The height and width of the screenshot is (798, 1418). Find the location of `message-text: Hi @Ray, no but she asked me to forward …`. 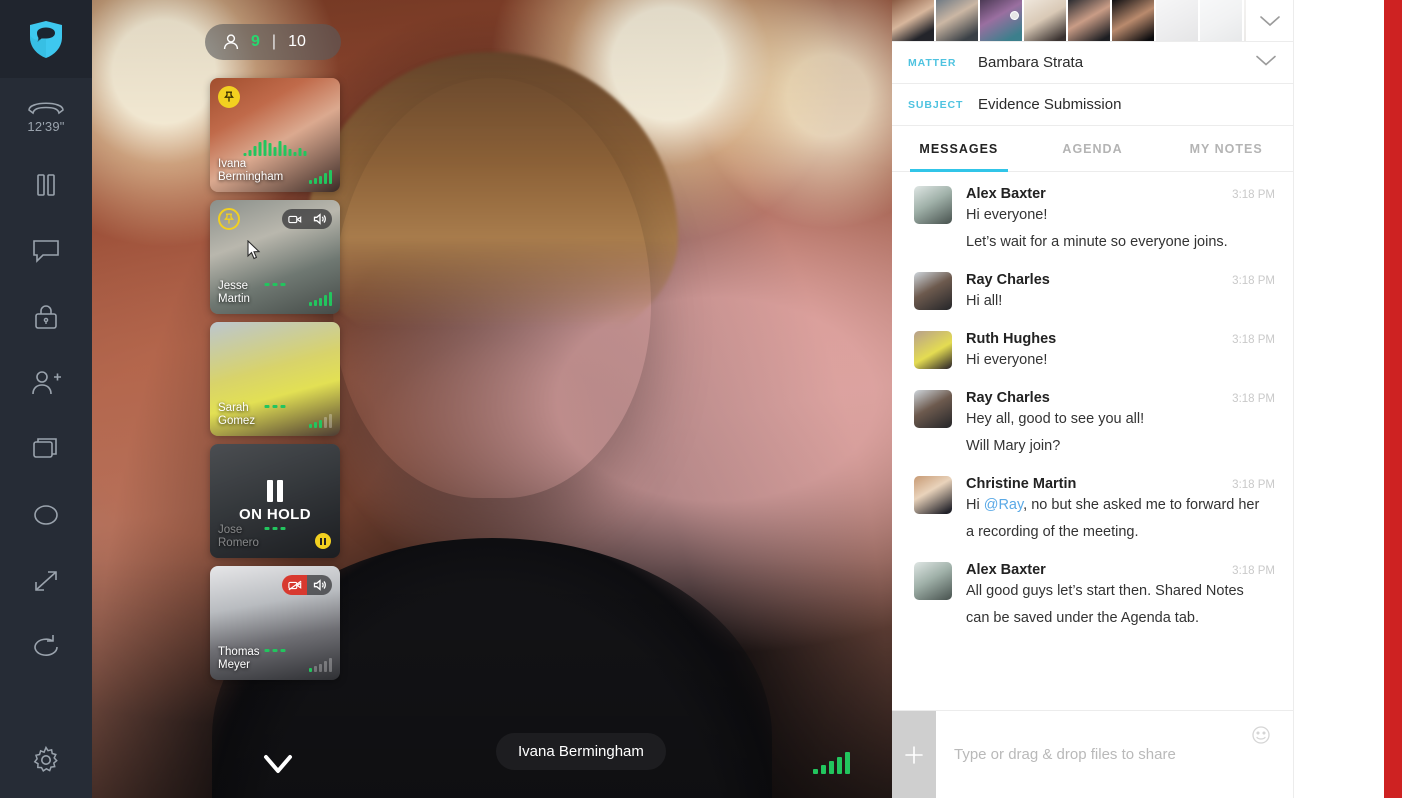

message-text: Hi @Ray, no but she asked me to forward … is located at coordinates (1113, 505).